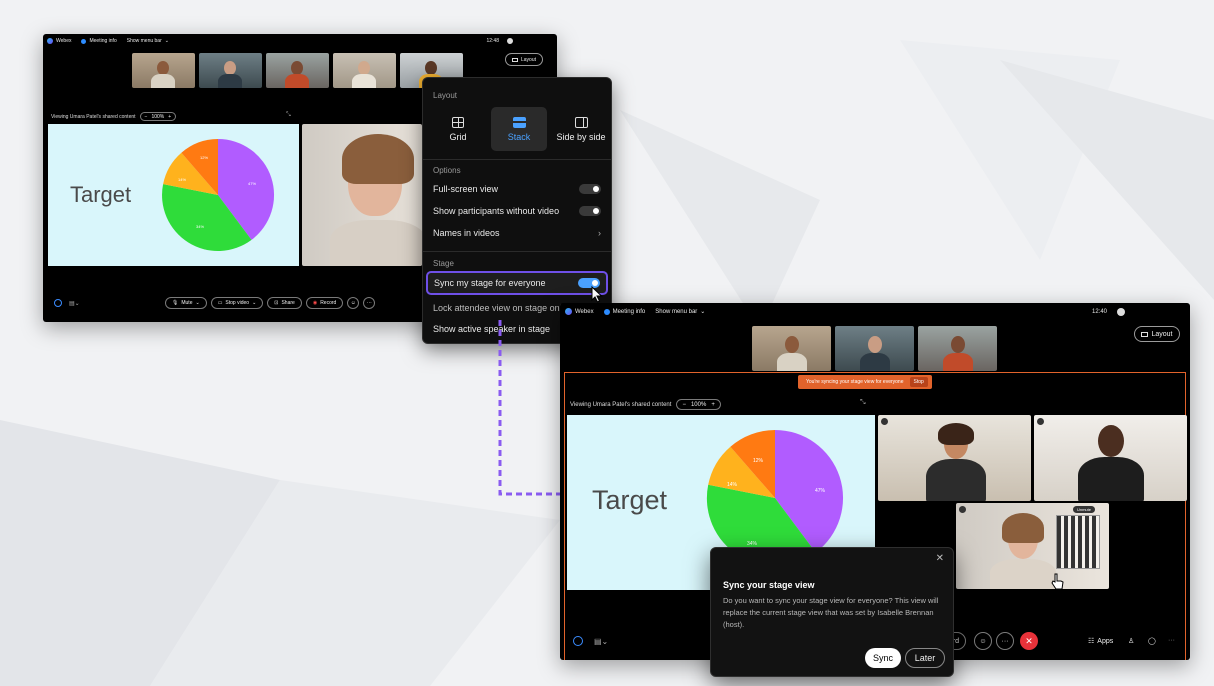 The image size is (1214, 686). What do you see at coordinates (1083, 509) in the screenshot?
I see `unmute-badge: Unmute` at bounding box center [1083, 509].